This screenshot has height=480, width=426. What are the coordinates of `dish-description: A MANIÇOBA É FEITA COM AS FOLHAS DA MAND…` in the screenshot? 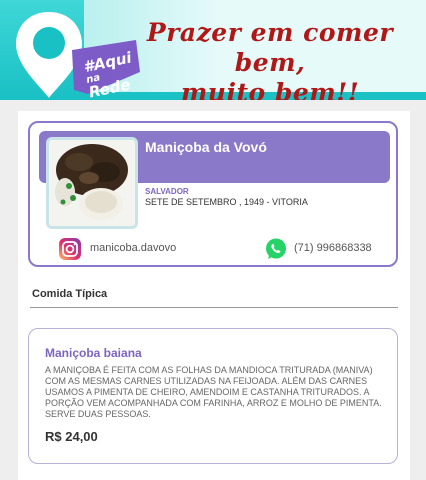 It's located at (213, 392).